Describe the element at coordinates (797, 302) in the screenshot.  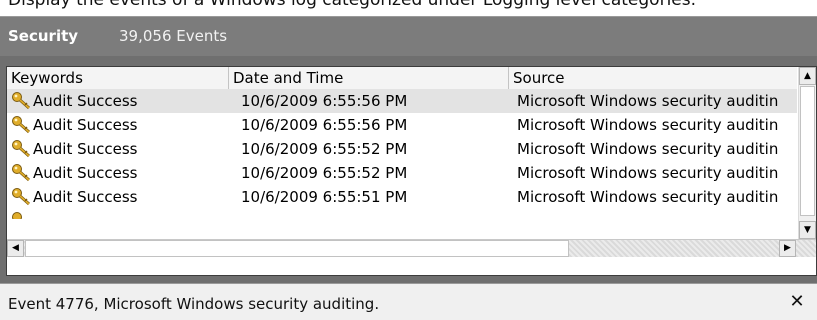
I see `close-icon: ✕` at that location.